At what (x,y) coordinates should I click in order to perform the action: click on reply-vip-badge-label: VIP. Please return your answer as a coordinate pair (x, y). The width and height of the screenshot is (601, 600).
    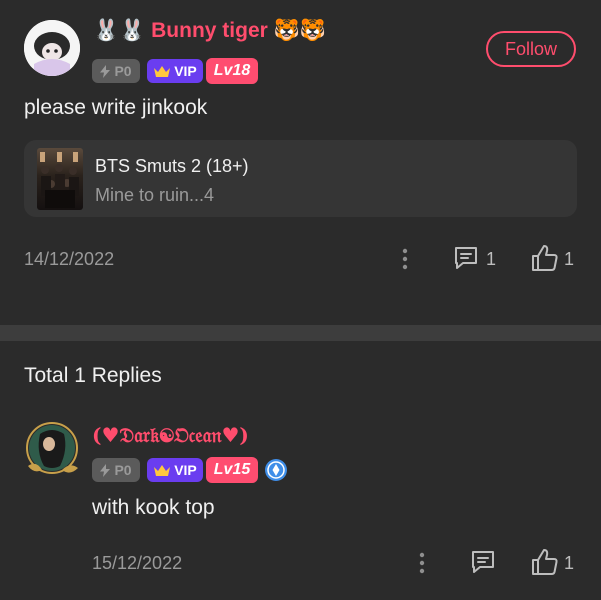
    Looking at the image, I should click on (185, 470).